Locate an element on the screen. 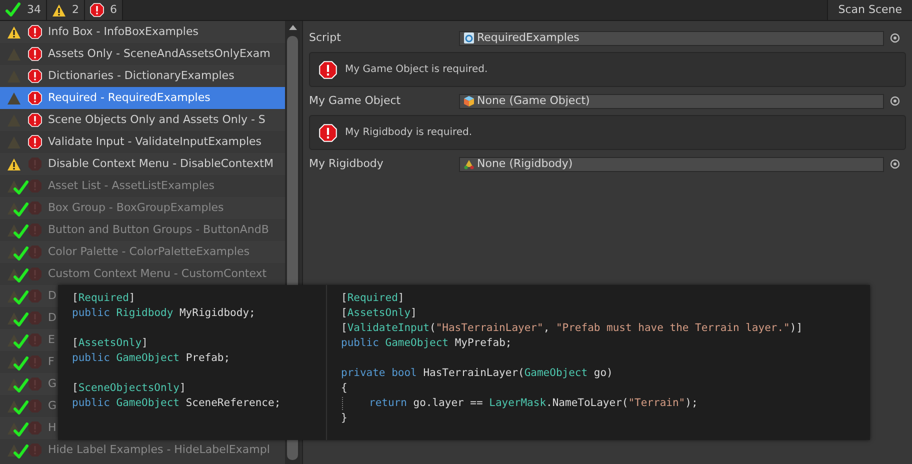 This screenshot has width=912, height=464. code-line: public Rigidbody MyRigidbody; is located at coordinates (164, 313).